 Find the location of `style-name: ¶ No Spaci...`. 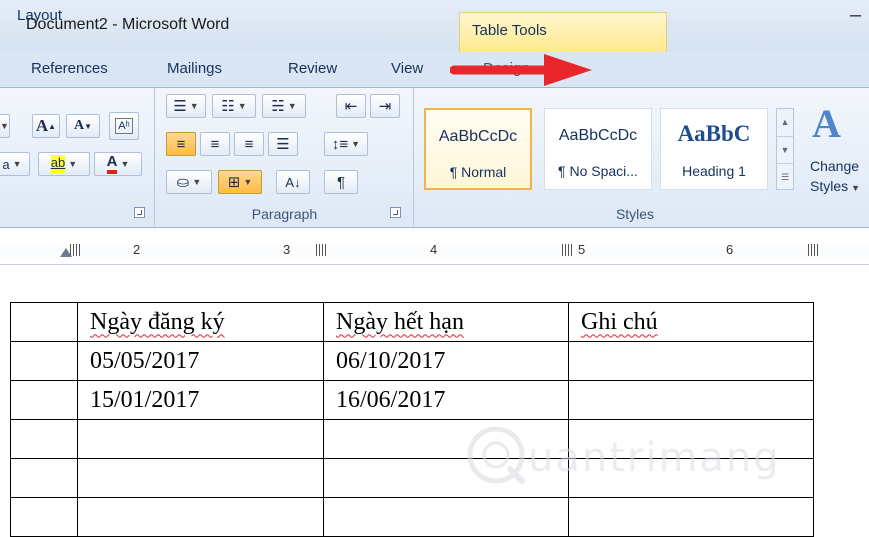

style-name: ¶ No Spaci... is located at coordinates (598, 171).